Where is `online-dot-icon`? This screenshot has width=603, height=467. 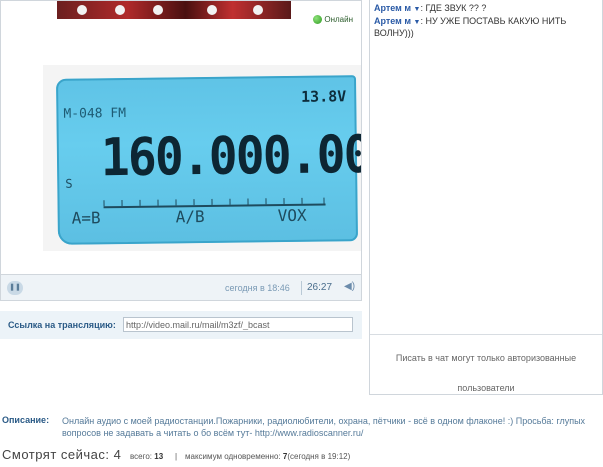 online-dot-icon is located at coordinates (318, 19).